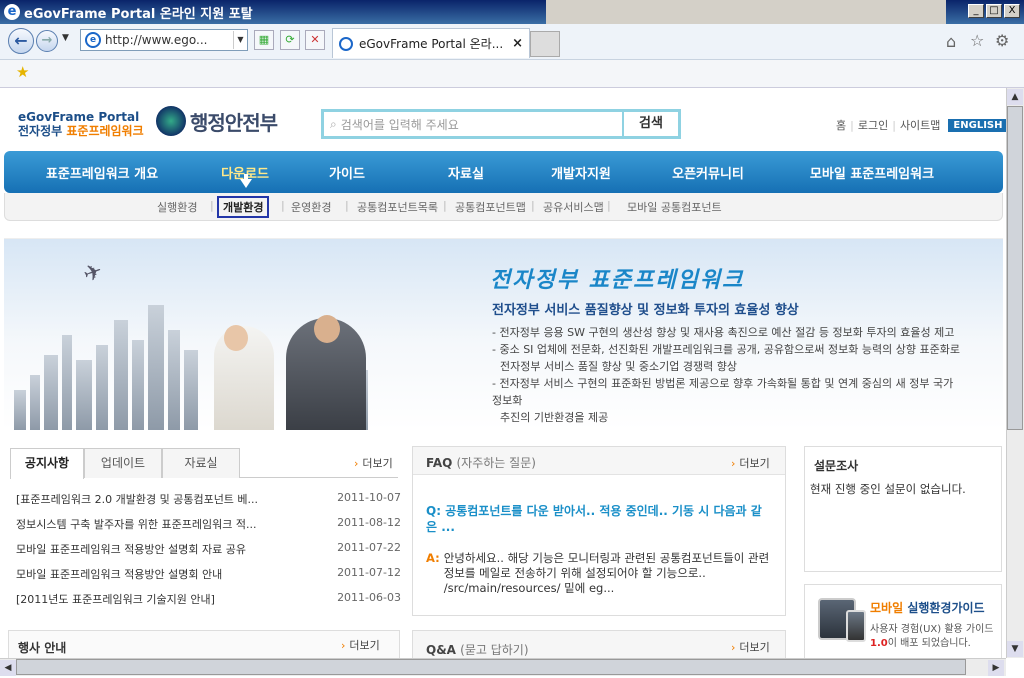  What do you see at coordinates (996, 668) in the screenshot?
I see `scroll-right-icon: ▶` at bounding box center [996, 668].